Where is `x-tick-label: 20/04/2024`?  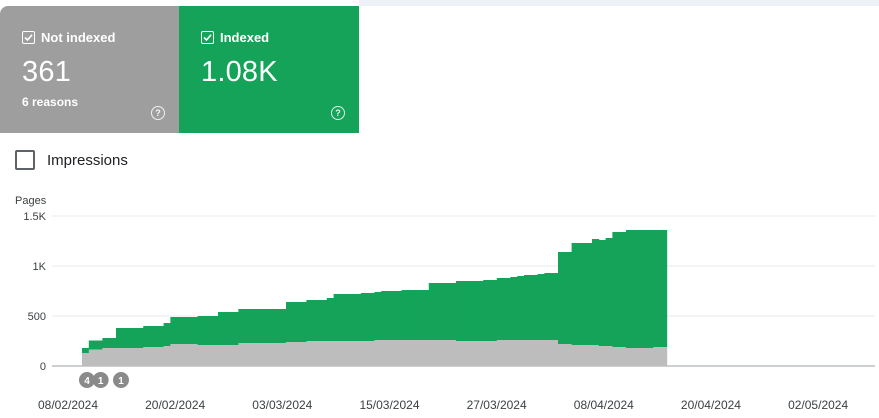
x-tick-label: 20/04/2024 is located at coordinates (711, 405).